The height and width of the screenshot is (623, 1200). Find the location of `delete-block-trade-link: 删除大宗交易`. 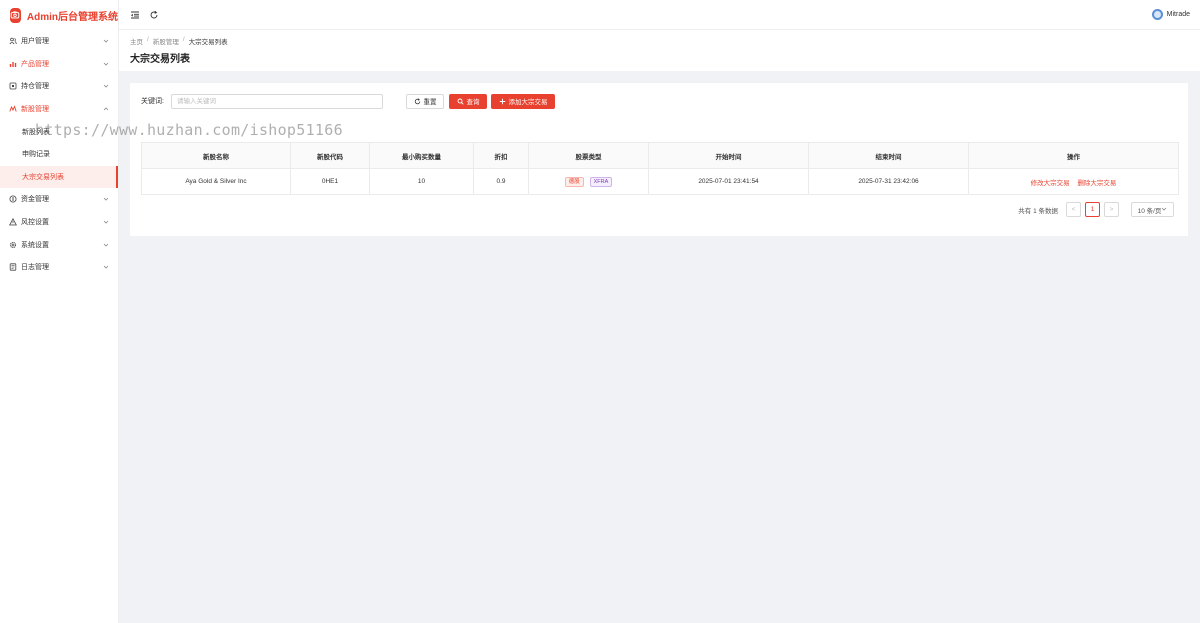

delete-block-trade-link: 删除大宗交易 is located at coordinates (1096, 183).